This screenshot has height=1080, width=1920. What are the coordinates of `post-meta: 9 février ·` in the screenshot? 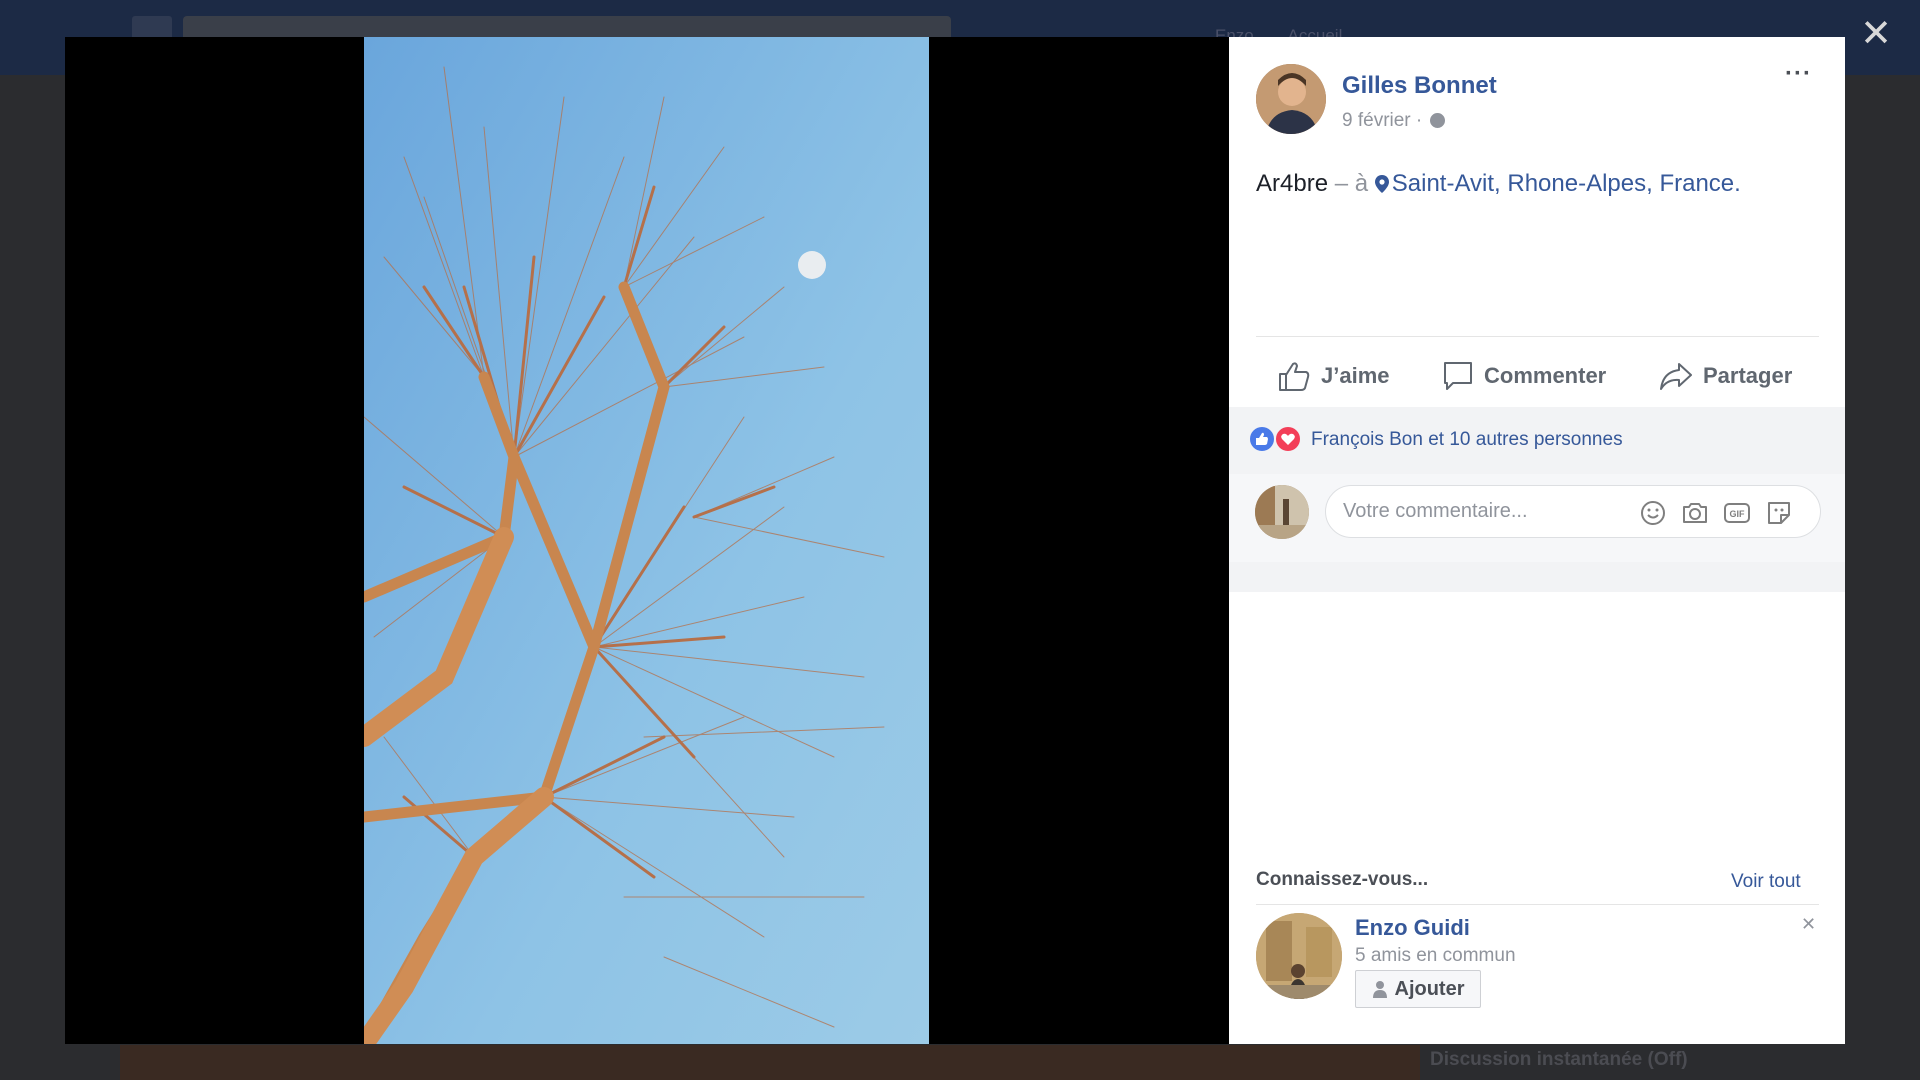 It's located at (1393, 121).